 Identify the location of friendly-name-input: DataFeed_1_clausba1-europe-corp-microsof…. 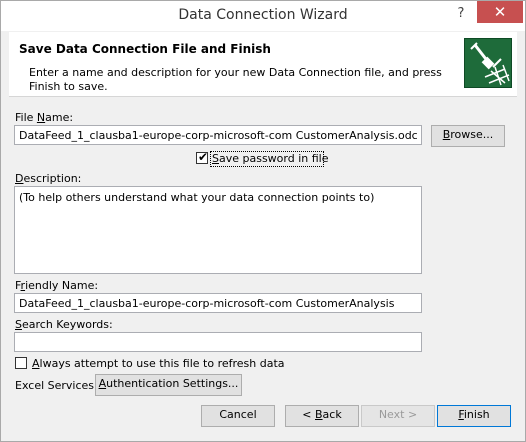
(218, 303).